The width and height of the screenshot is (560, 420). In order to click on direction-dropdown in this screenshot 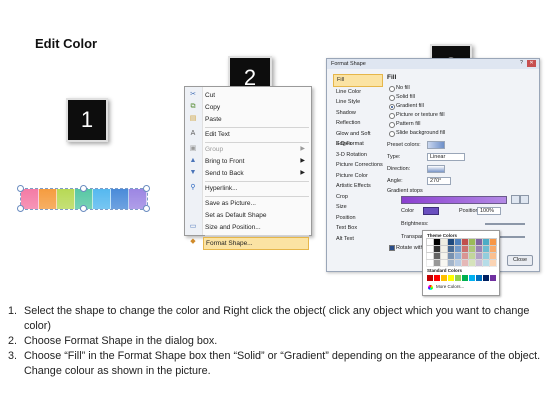, I will do `click(436, 169)`.